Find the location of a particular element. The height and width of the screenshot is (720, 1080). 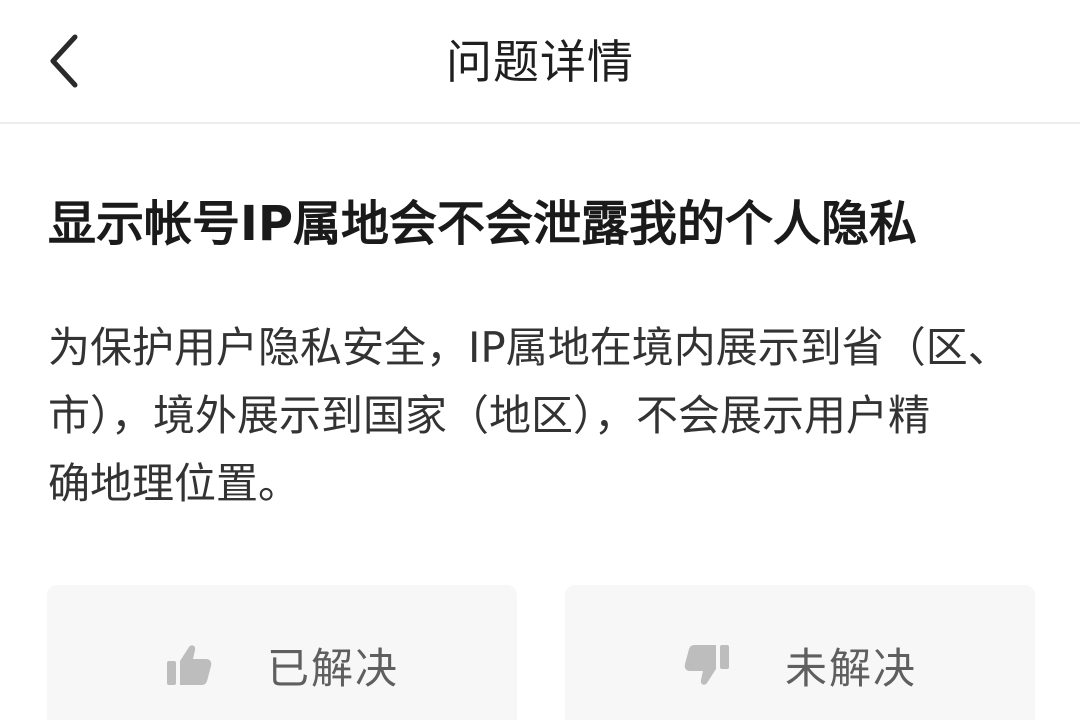

answer-line: 市），境外展示到国家（地区），不会展示用户精 is located at coordinates (489, 415).